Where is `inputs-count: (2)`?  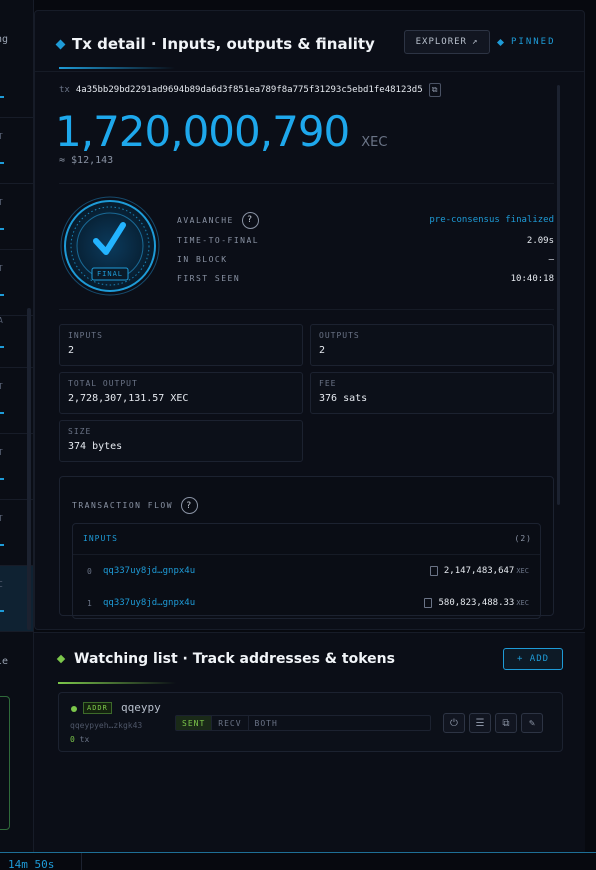
inputs-count: (2) is located at coordinates (523, 538).